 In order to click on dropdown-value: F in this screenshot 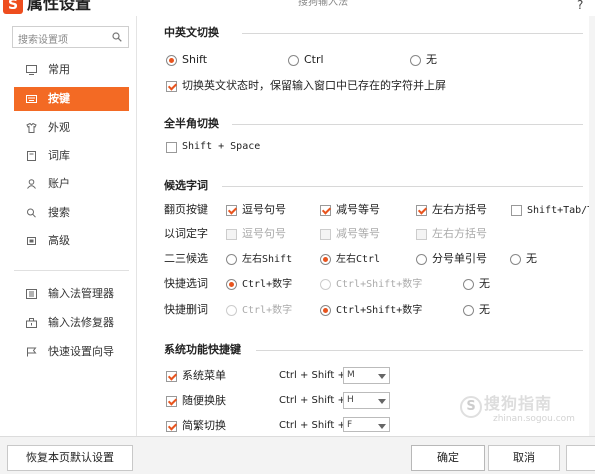, I will do `click(350, 425)`.